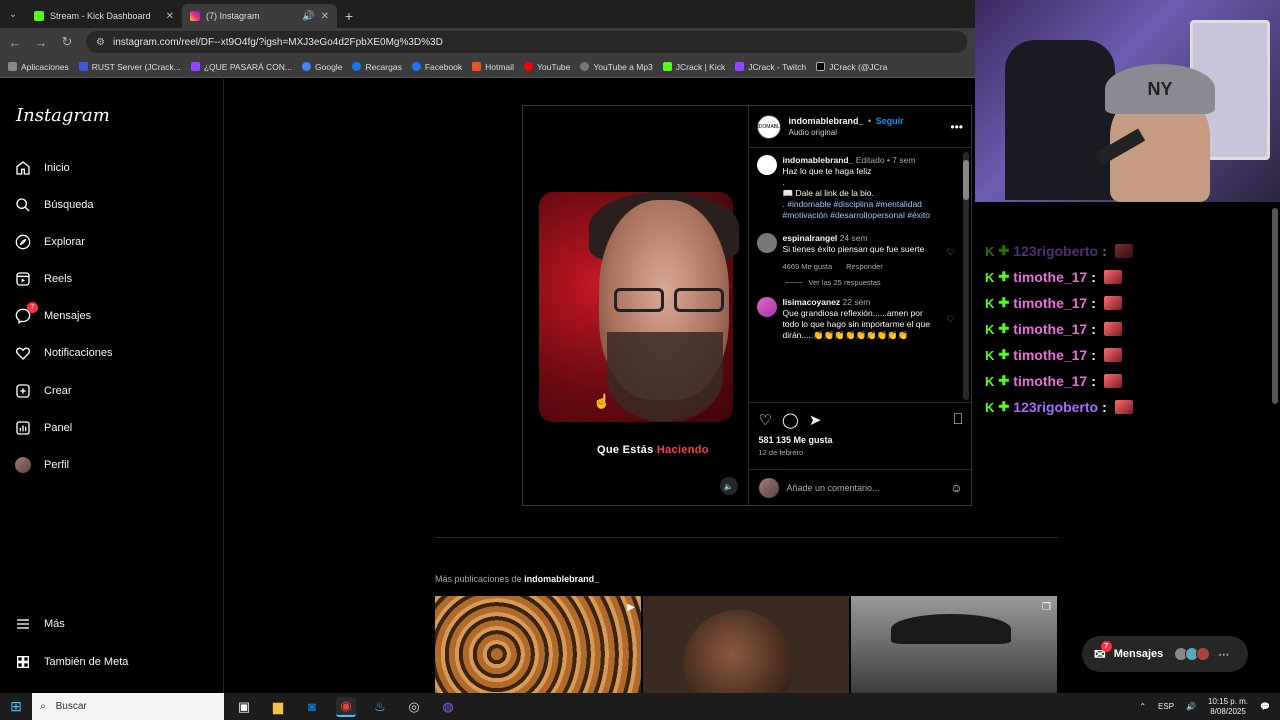 This screenshot has width=1280, height=720. I want to click on sidebar-item-label: Búsqueda, so click(69, 205).